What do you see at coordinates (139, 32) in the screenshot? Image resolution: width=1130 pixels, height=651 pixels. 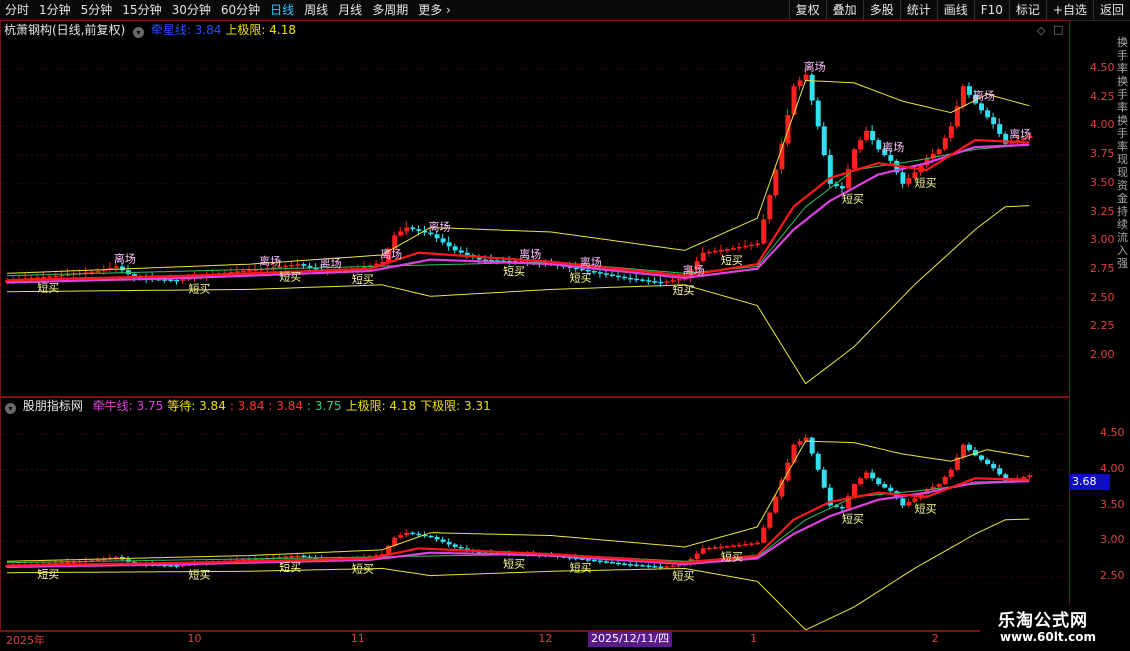 I see `indicator-toggle-icon: ▾` at bounding box center [139, 32].